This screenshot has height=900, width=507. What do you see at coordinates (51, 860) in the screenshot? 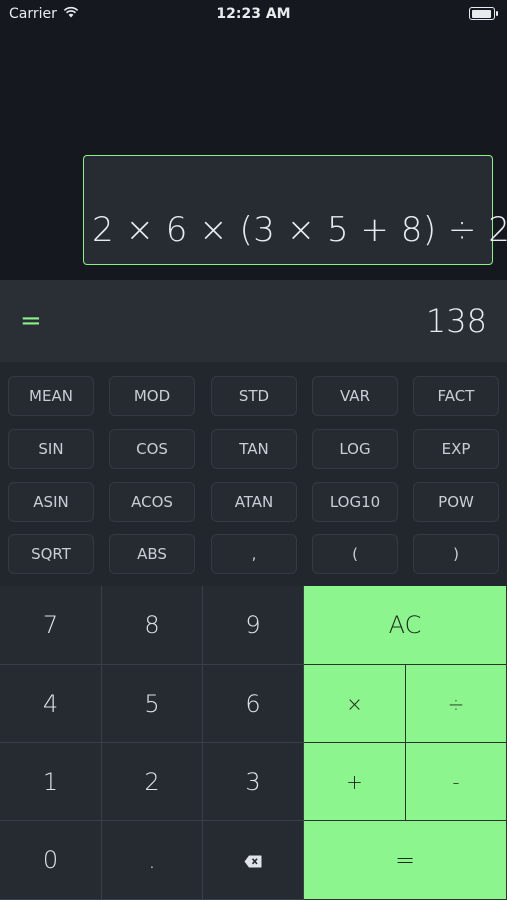
I see `digit-0-button: 0` at bounding box center [51, 860].